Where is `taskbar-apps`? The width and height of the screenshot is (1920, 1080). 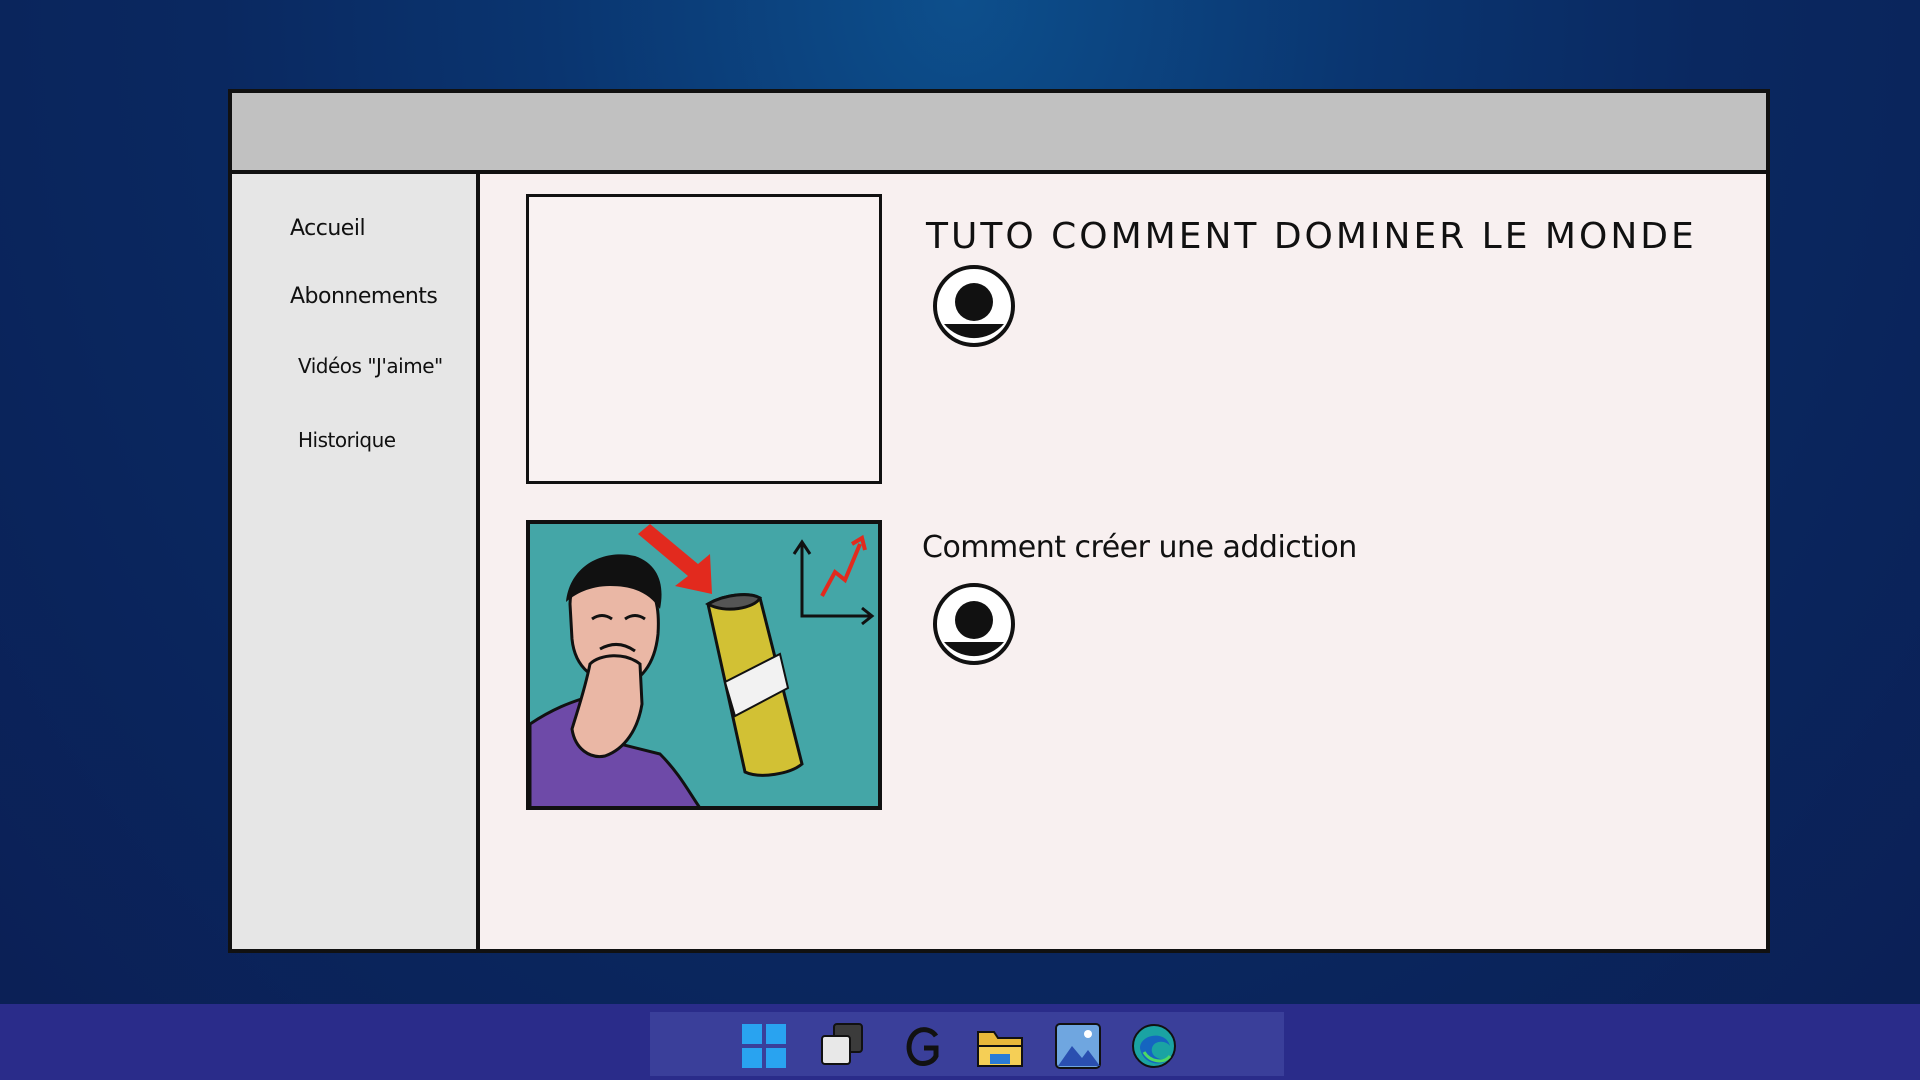
taskbar-apps is located at coordinates (967, 1044).